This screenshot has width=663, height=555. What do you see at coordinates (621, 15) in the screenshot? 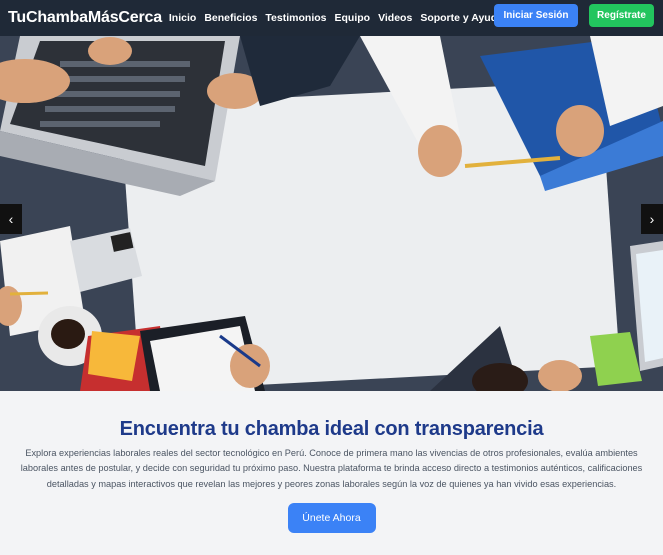
I see `register-button: Regístrate` at bounding box center [621, 15].